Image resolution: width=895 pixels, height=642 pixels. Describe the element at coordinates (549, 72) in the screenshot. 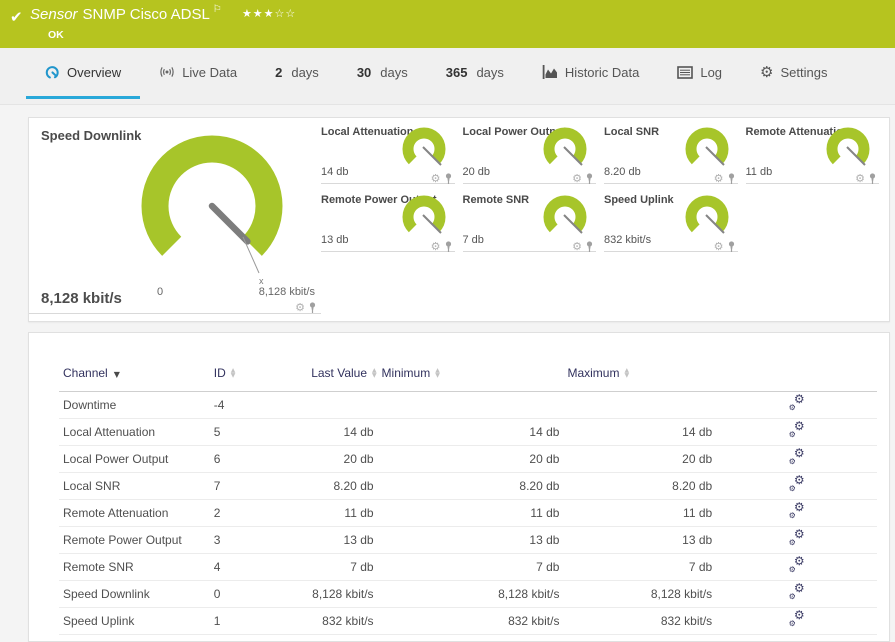

I see `area-chart-icon` at that location.